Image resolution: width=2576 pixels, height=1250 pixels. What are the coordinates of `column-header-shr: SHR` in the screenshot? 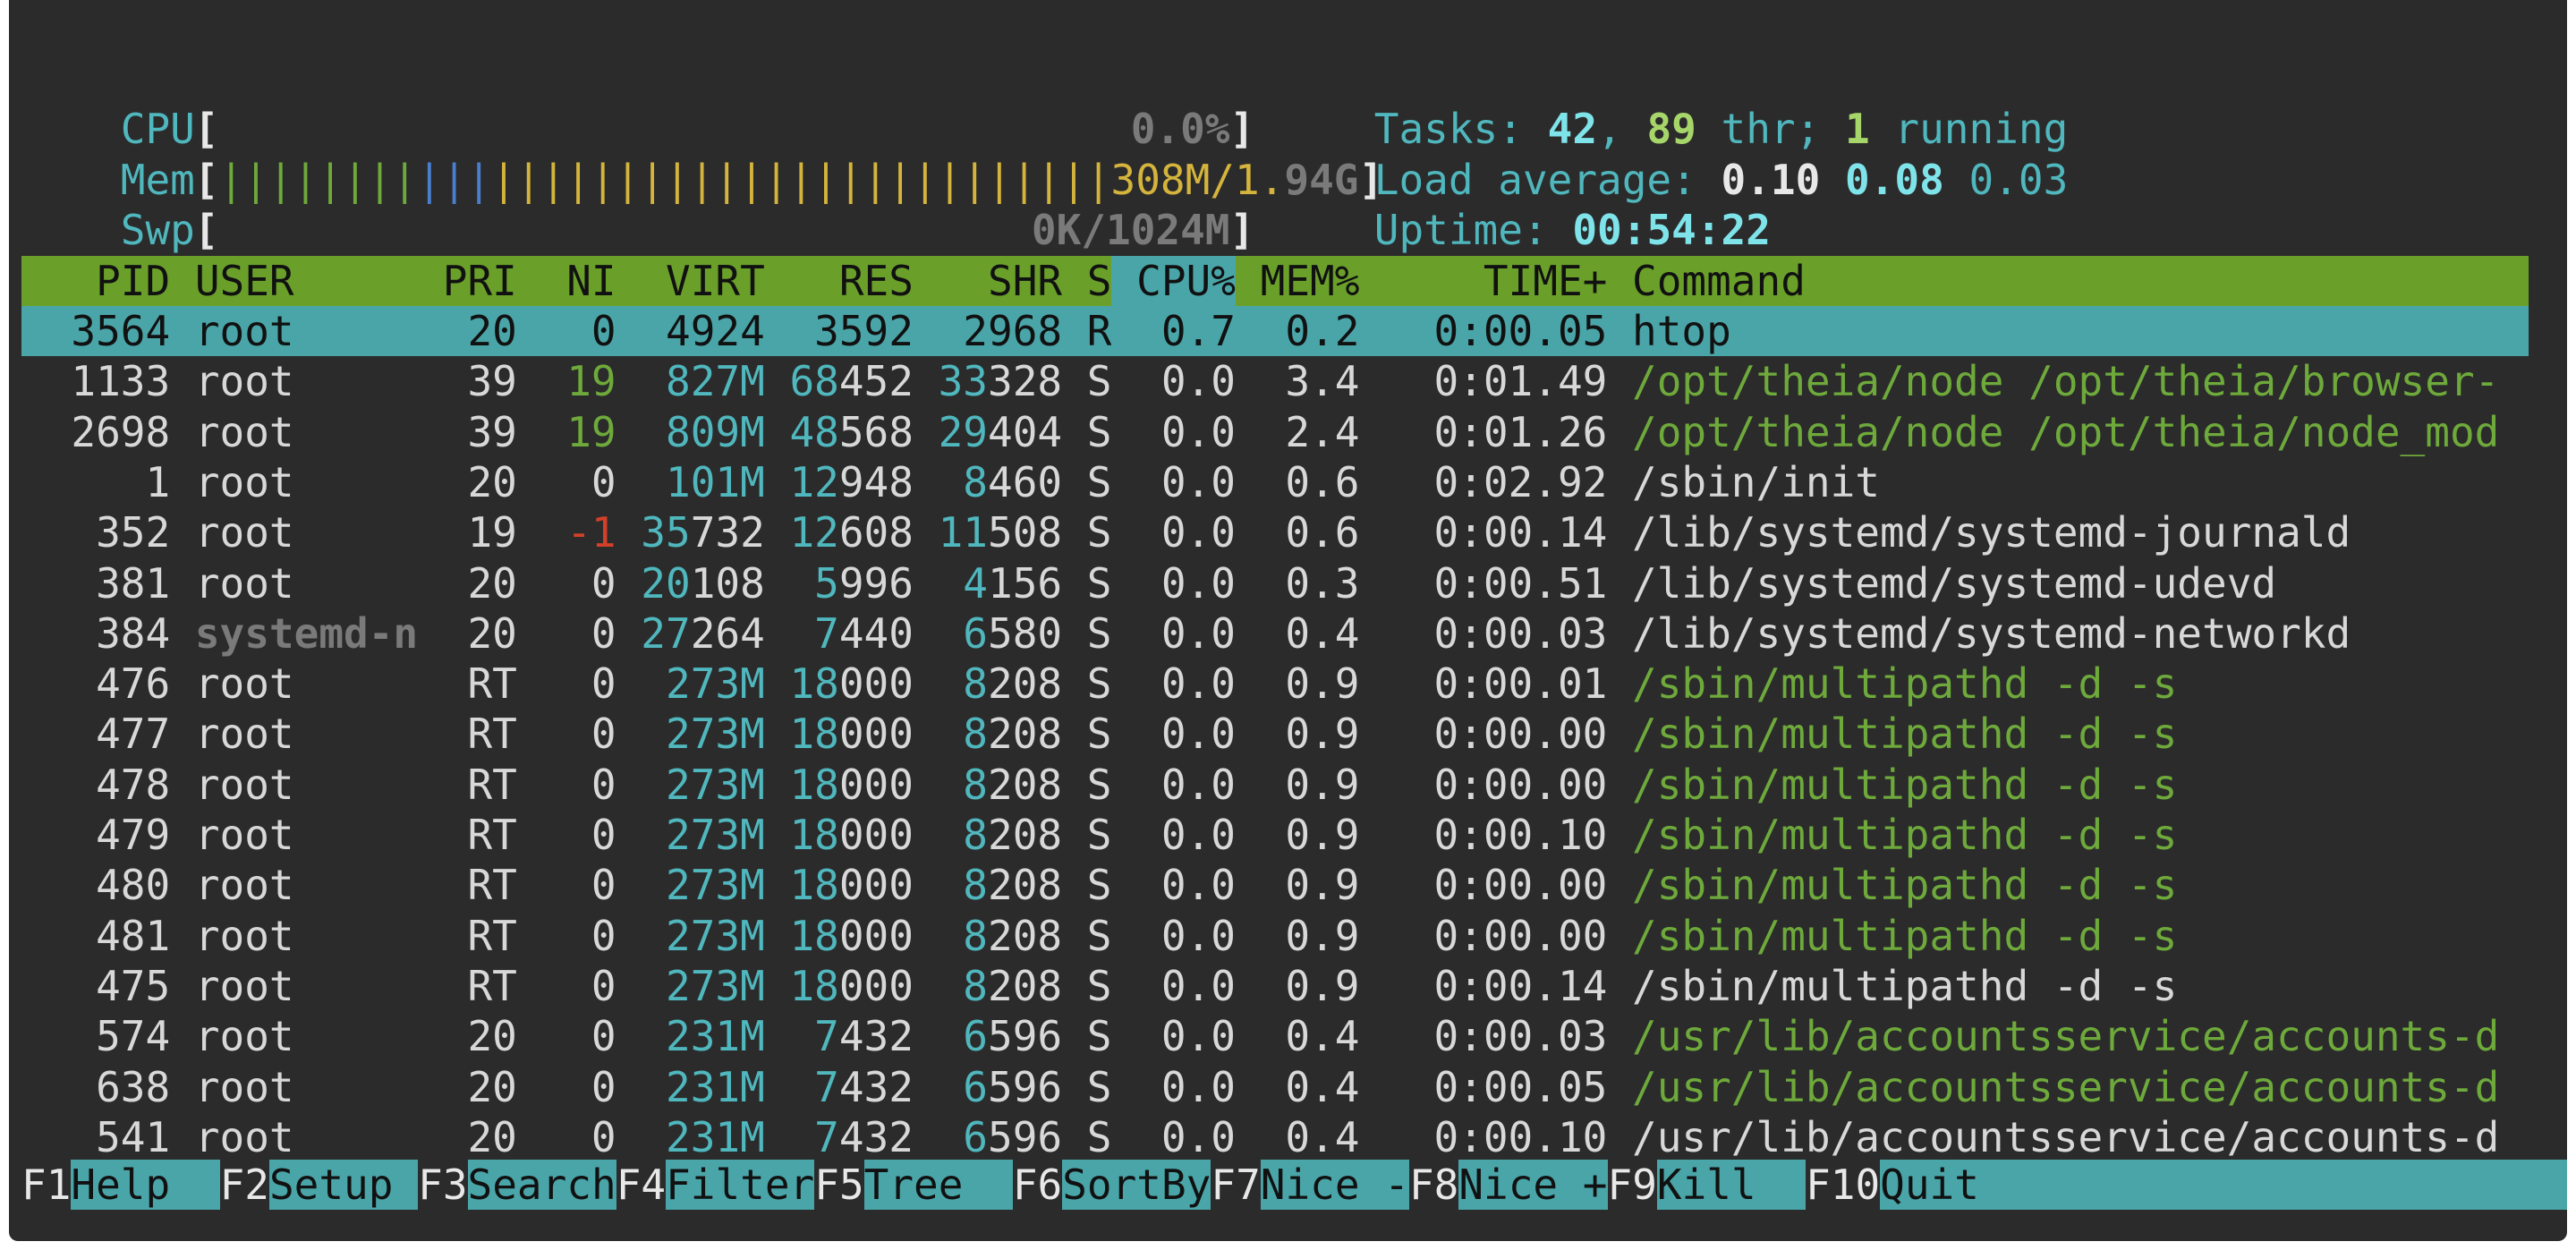 It's located at (988, 281).